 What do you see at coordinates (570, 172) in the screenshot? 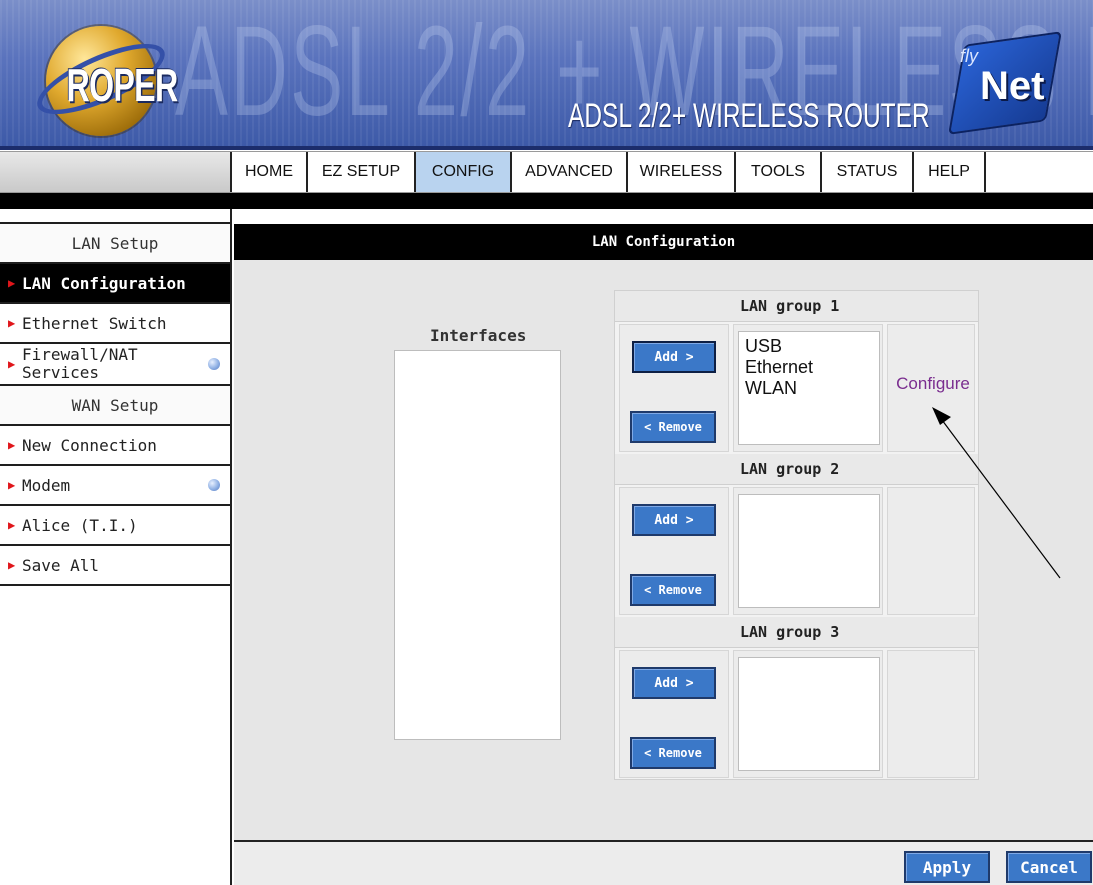
I see `tab-advanced: ADVANCED` at bounding box center [570, 172].